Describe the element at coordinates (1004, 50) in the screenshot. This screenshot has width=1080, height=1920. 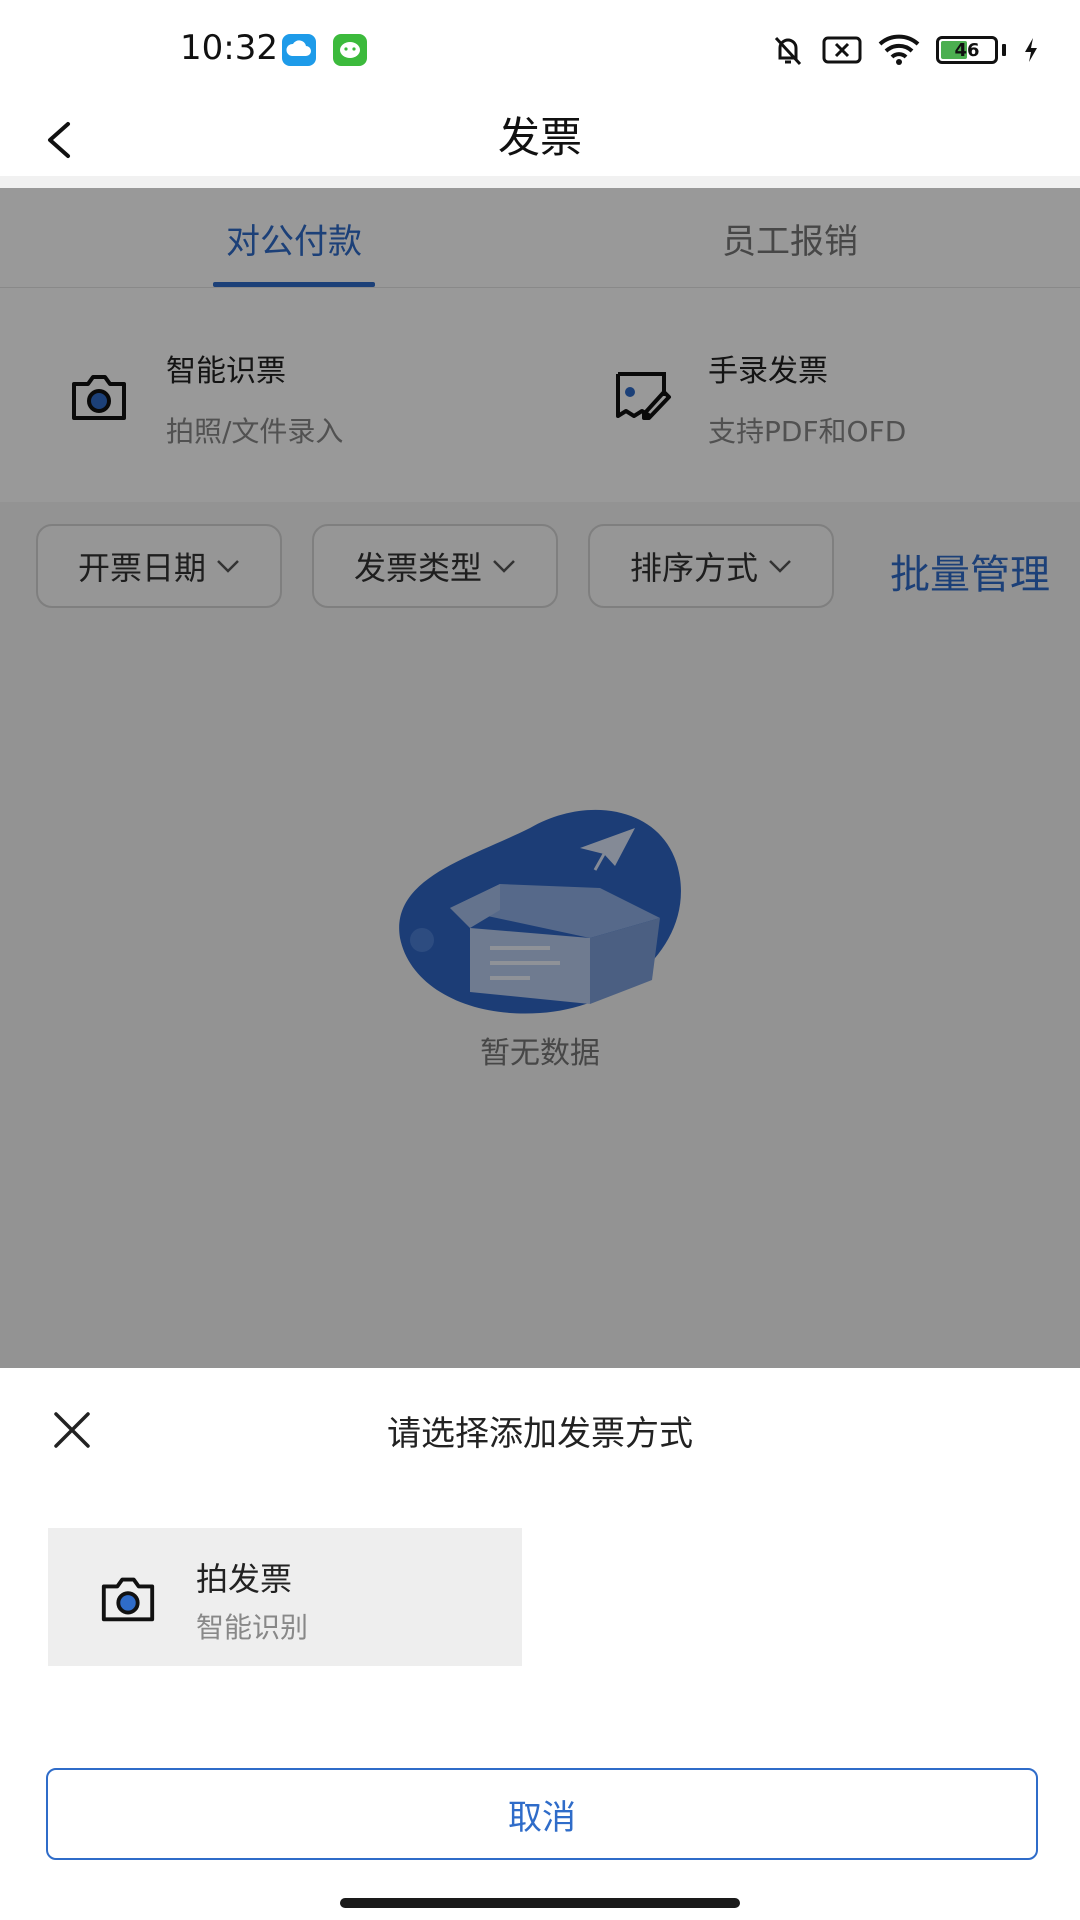
I see `battery-cap` at that location.